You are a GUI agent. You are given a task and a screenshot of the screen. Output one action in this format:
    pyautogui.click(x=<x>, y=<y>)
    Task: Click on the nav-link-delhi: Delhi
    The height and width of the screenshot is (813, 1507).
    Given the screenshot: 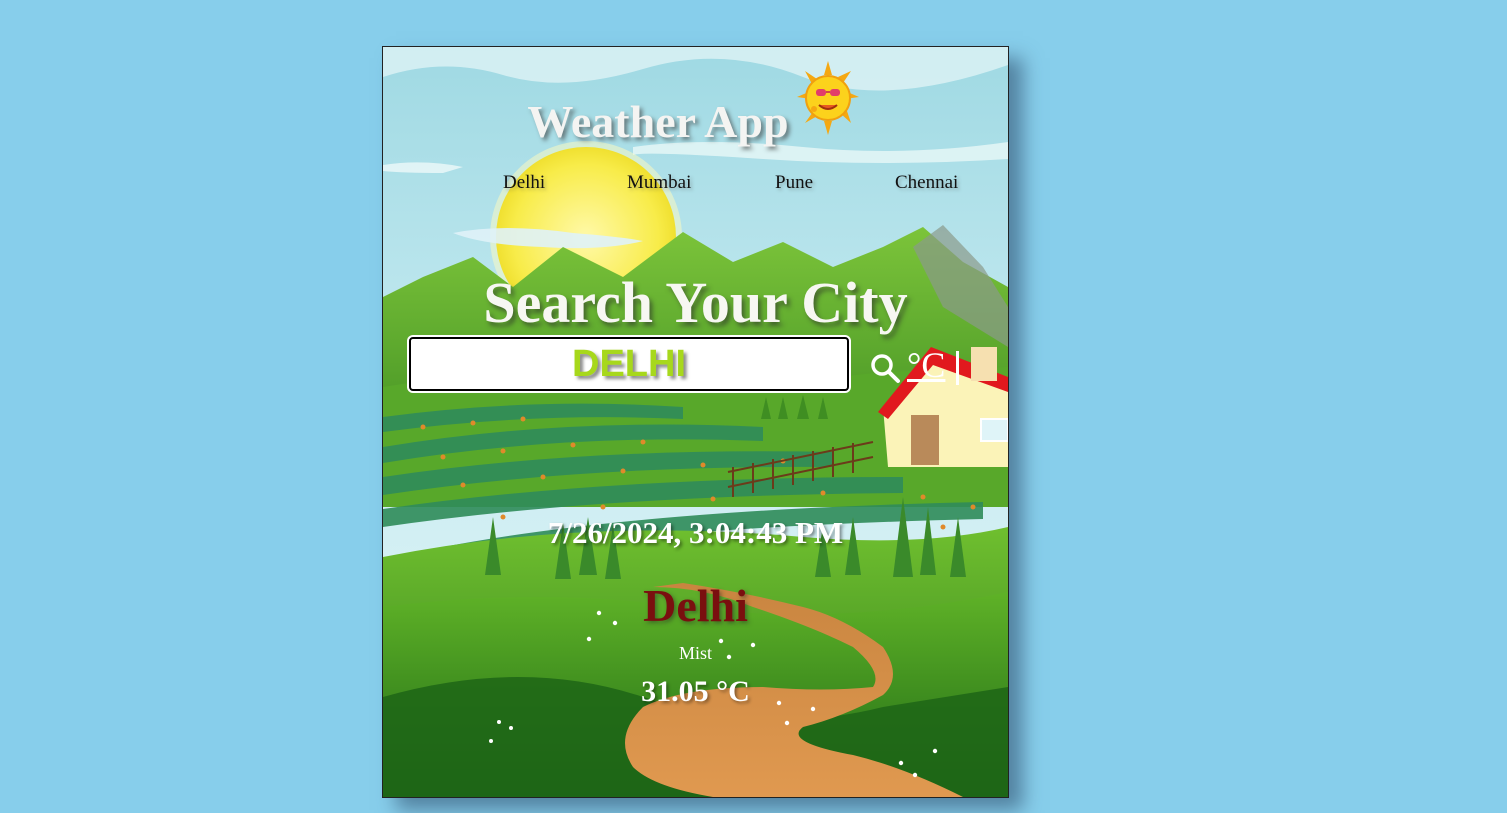 What is the action you would take?
    pyautogui.click(x=524, y=183)
    